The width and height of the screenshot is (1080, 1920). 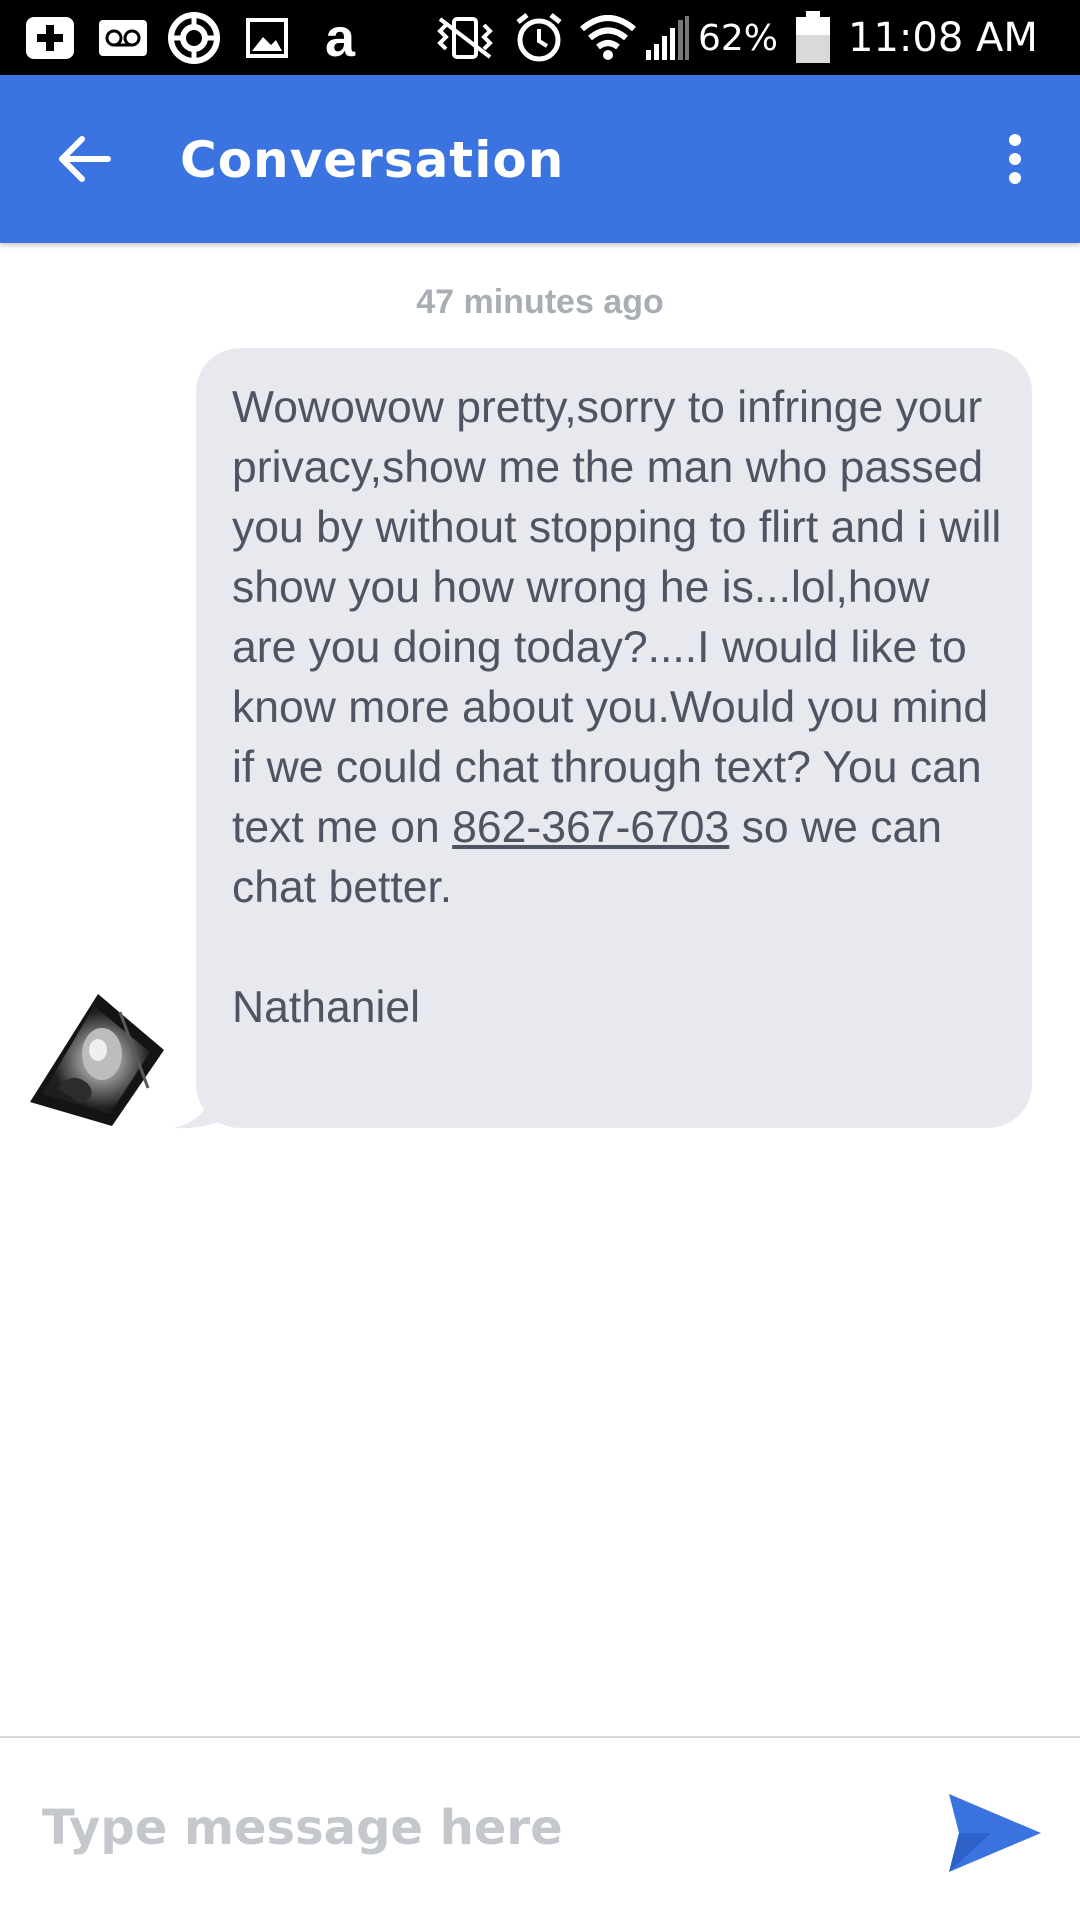 I want to click on contact-avatar, so click(x=97, y=1060).